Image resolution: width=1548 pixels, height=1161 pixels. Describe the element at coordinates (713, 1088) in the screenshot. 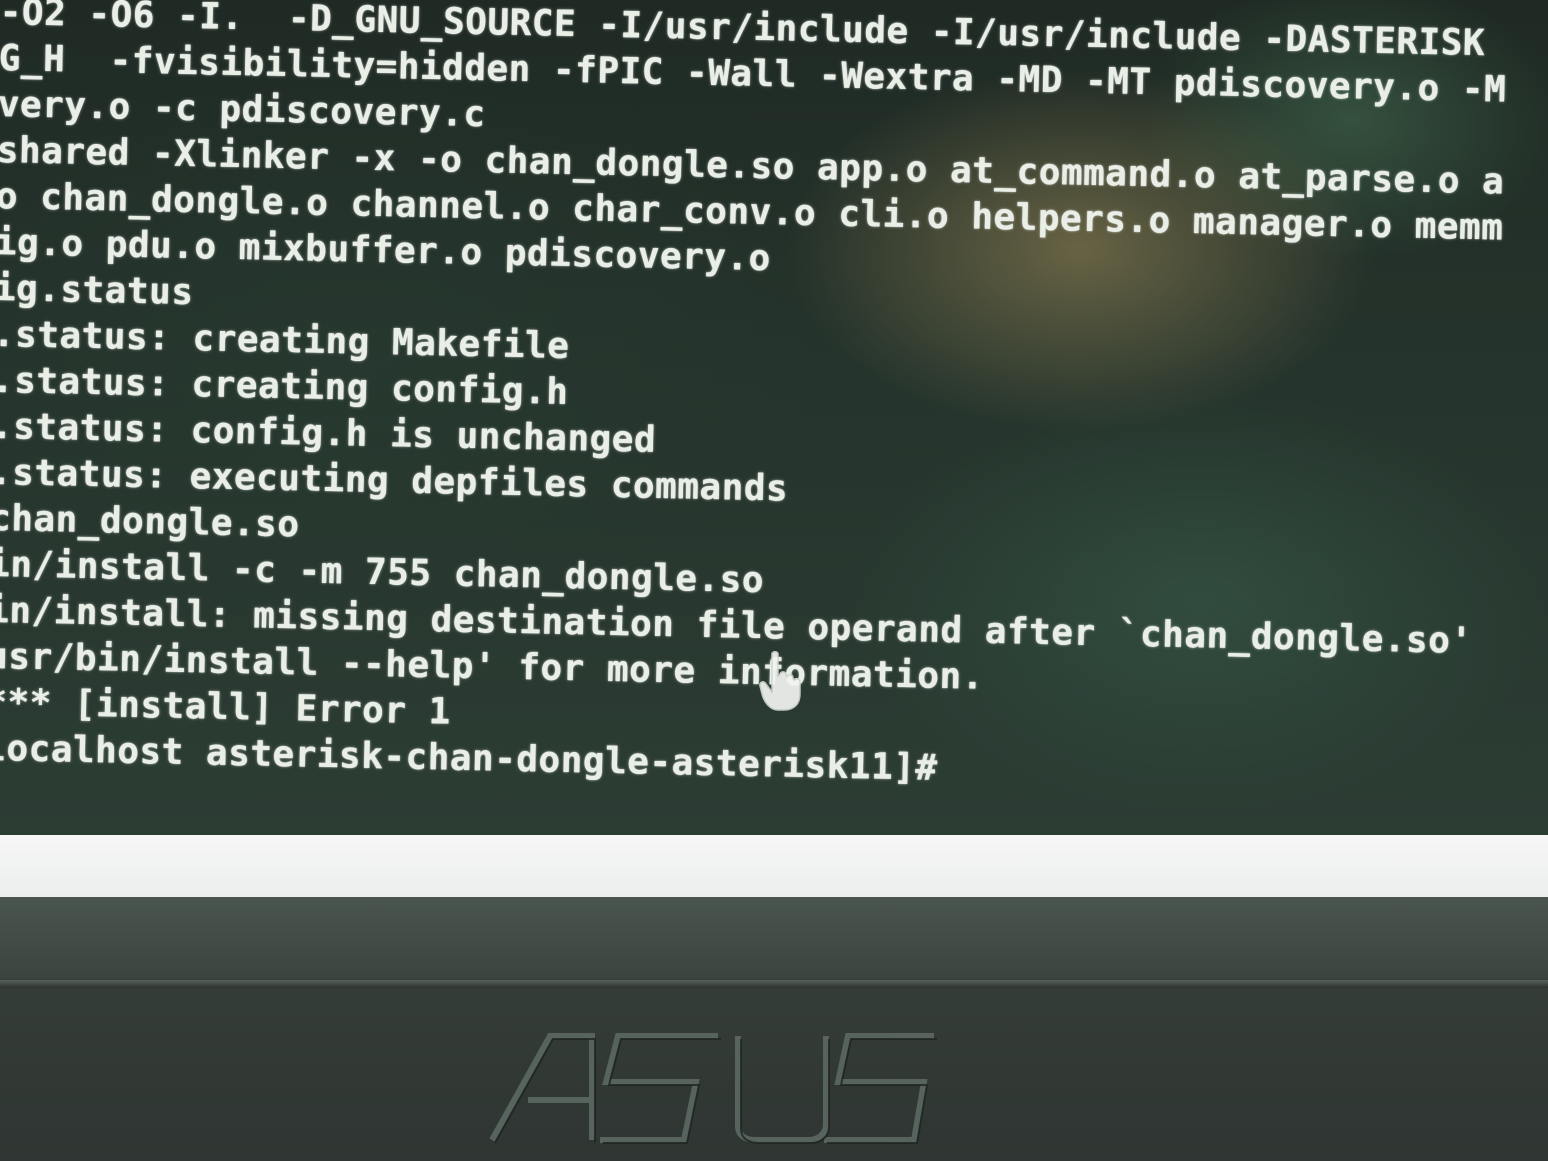

I see `asus-logo` at that location.